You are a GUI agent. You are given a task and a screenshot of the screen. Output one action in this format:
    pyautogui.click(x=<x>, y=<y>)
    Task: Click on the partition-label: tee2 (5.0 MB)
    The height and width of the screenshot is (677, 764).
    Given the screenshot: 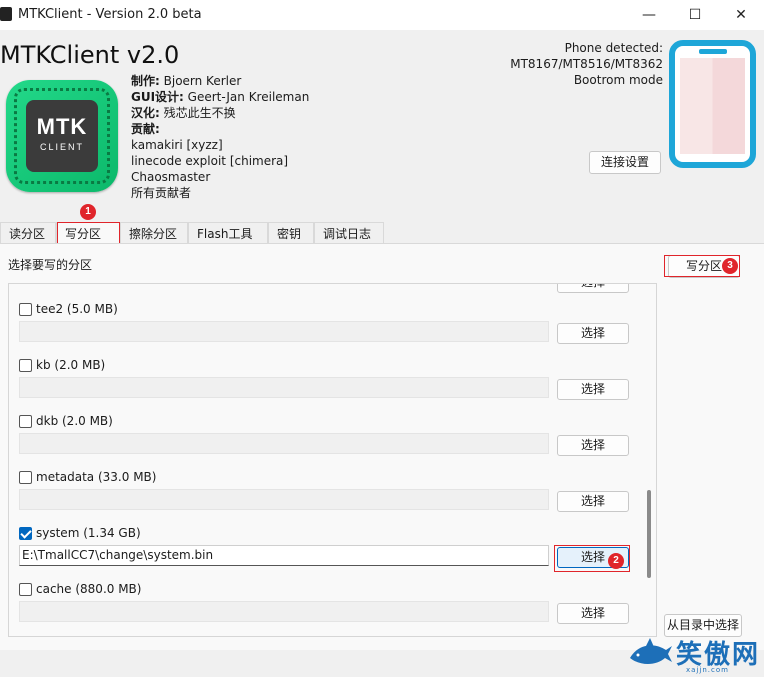 What is the action you would take?
    pyautogui.click(x=77, y=309)
    